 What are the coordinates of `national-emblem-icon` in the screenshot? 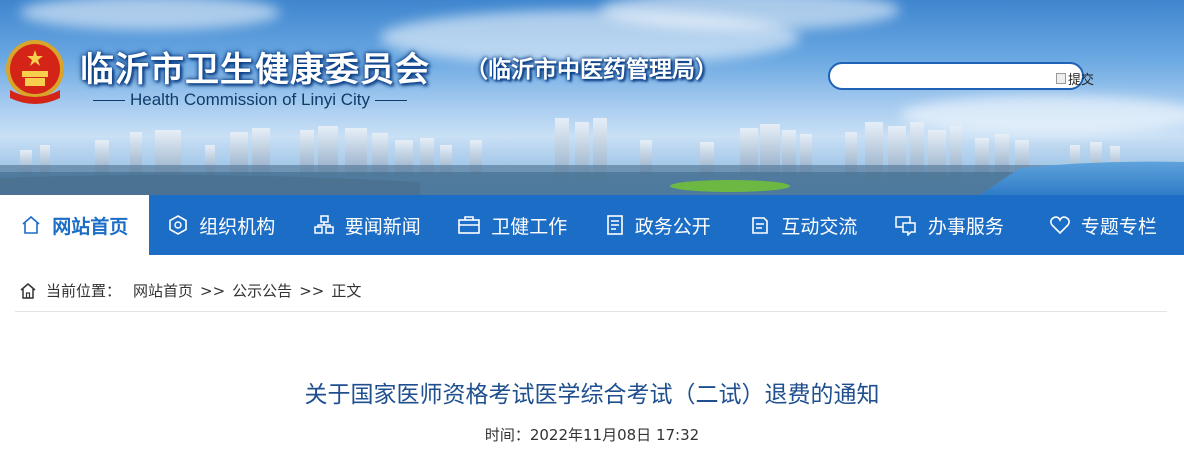 It's located at (35, 72).